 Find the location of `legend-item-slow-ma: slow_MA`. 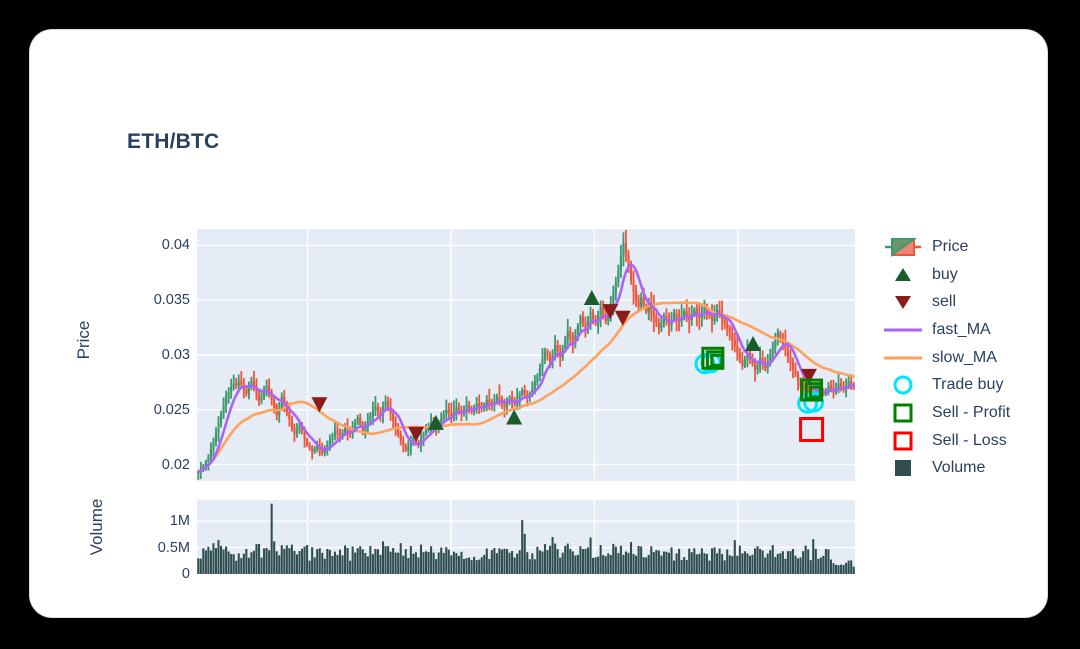

legend-item-slow-ma: slow_MA is located at coordinates (981, 358).